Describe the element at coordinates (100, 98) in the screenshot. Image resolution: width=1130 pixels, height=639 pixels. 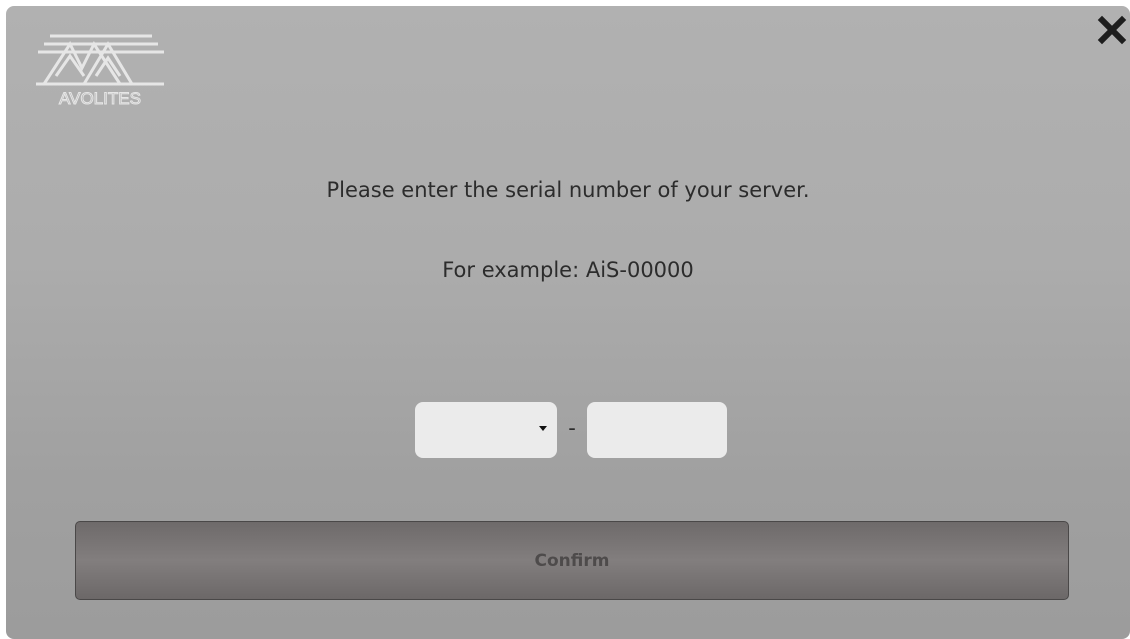
I see `avolites-logo-text: AVOLITES` at that location.